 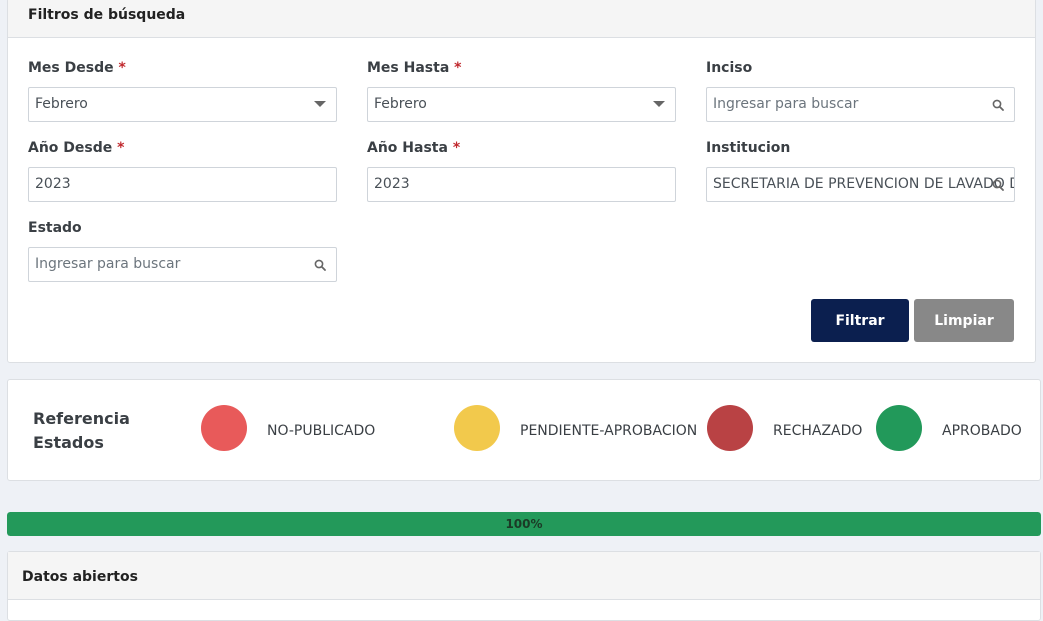 I want to click on anio-hasta-label: Año Hasta *, so click(x=413, y=148).